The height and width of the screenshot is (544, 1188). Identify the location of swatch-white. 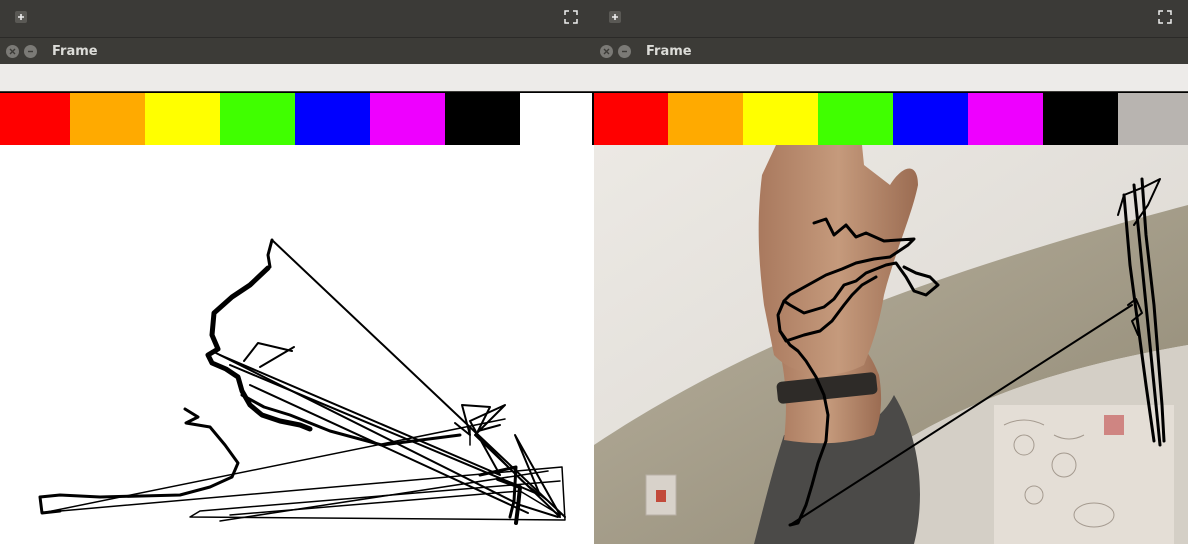
(556, 119).